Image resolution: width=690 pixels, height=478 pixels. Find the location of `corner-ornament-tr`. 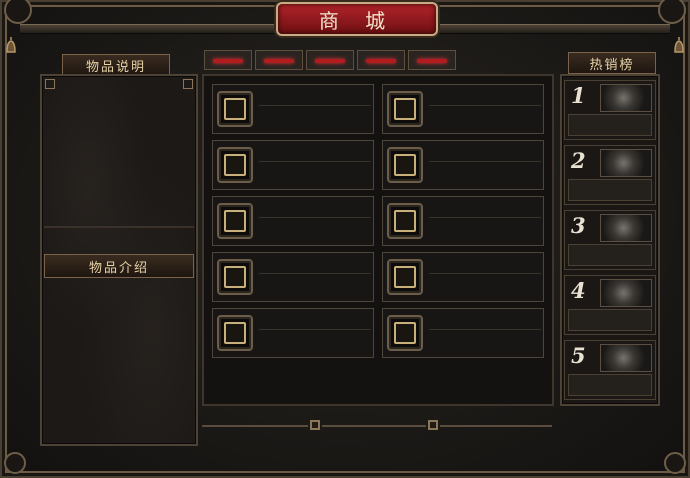

corner-ornament-tr is located at coordinates (672, 12).